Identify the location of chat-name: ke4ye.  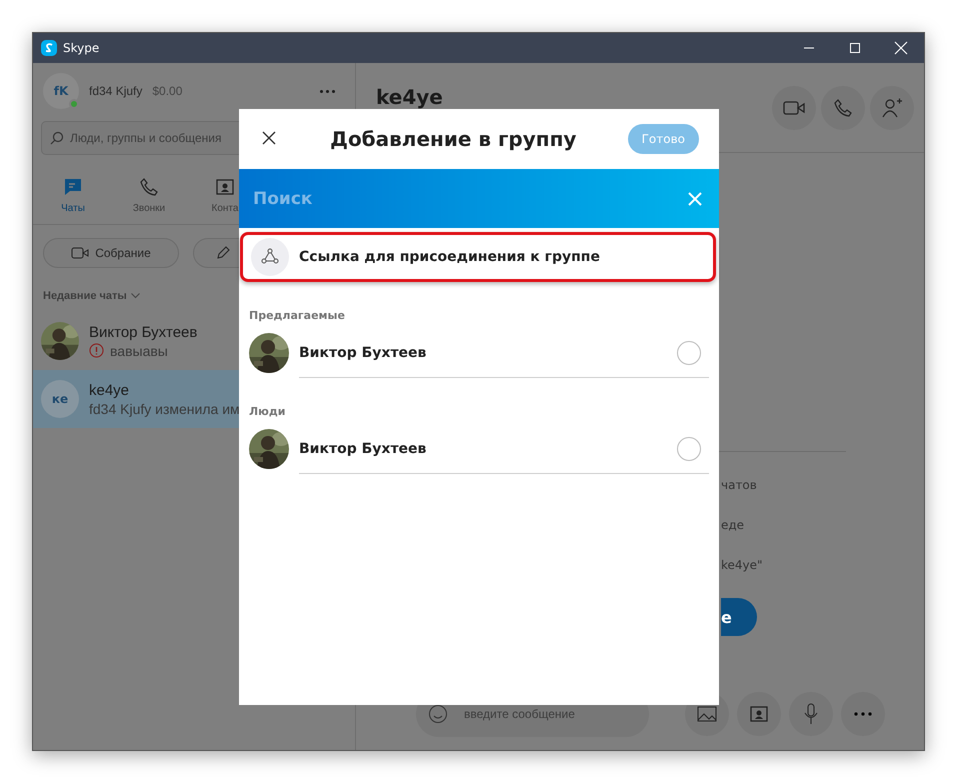
(109, 390).